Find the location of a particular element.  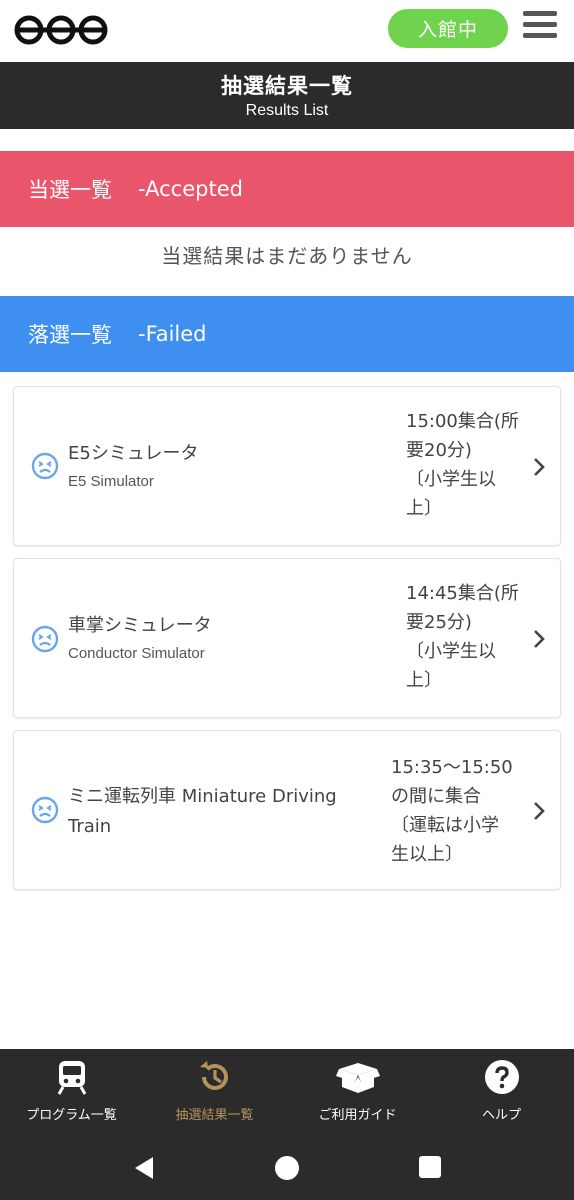

card-time: 15:00集合(所 要20分) 〔小学生以 上〕 is located at coordinates (462, 465).